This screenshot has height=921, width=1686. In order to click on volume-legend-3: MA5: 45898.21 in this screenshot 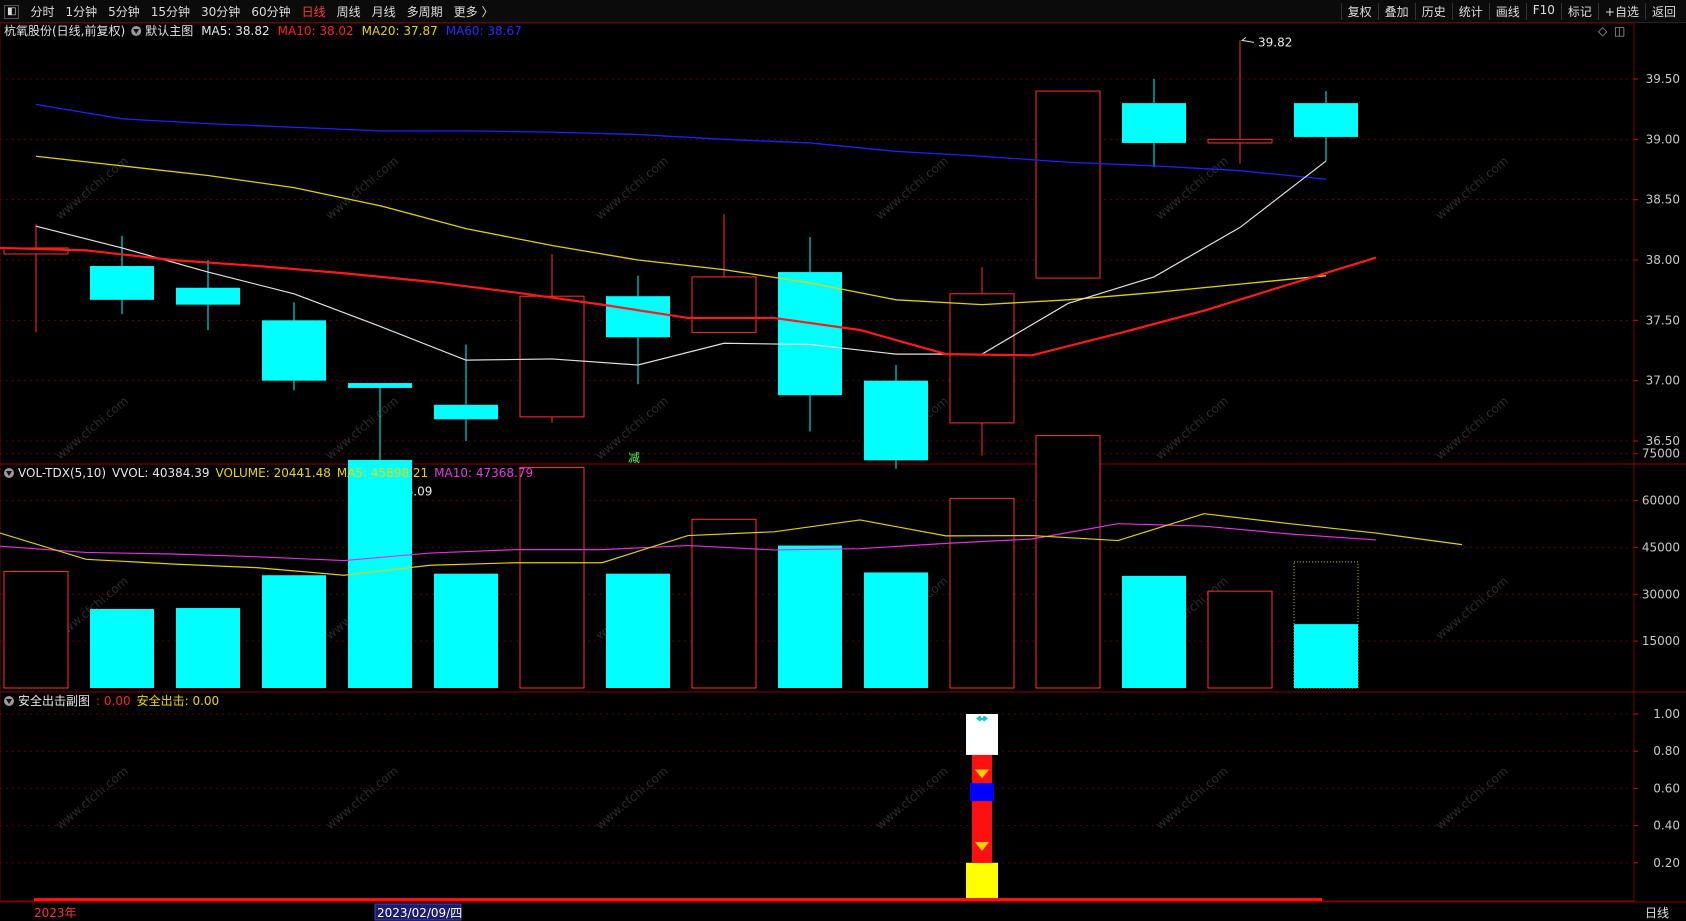, I will do `click(382, 473)`.